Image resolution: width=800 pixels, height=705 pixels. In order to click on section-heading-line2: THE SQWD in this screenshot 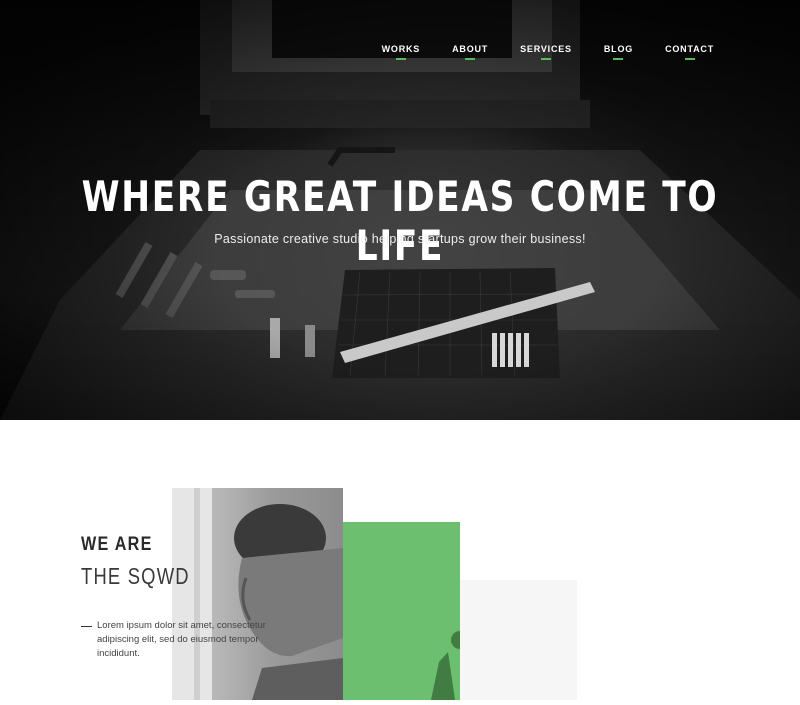, I will do `click(135, 576)`.